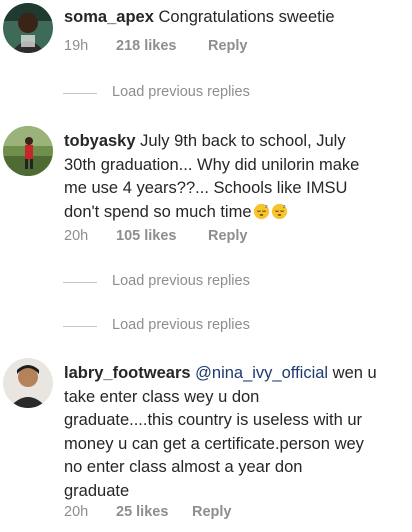  Describe the element at coordinates (100, 141) in the screenshot. I see `comment-username: tobyasky` at that location.